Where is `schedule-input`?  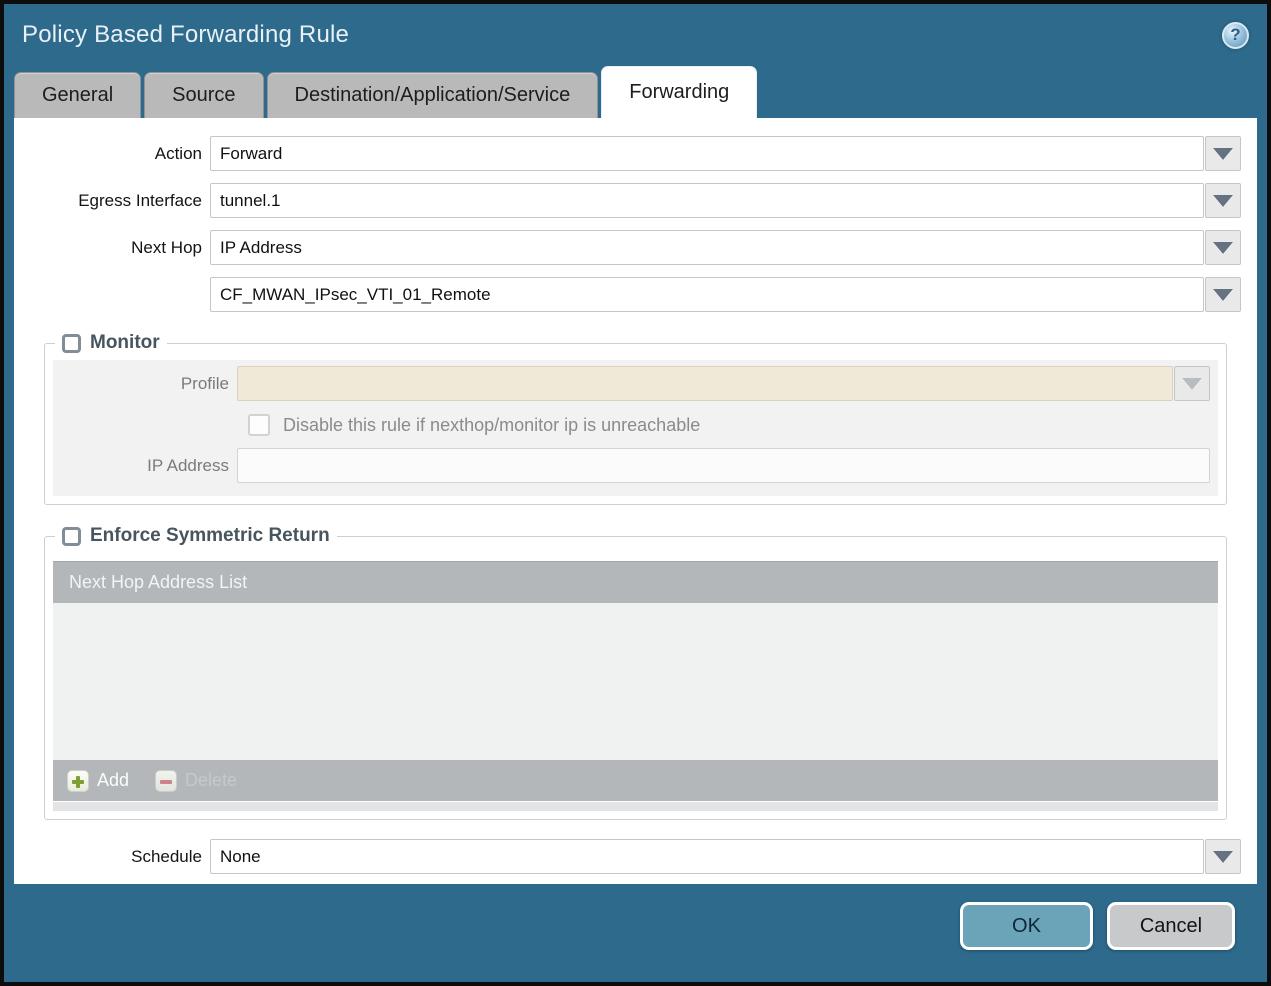 schedule-input is located at coordinates (707, 856).